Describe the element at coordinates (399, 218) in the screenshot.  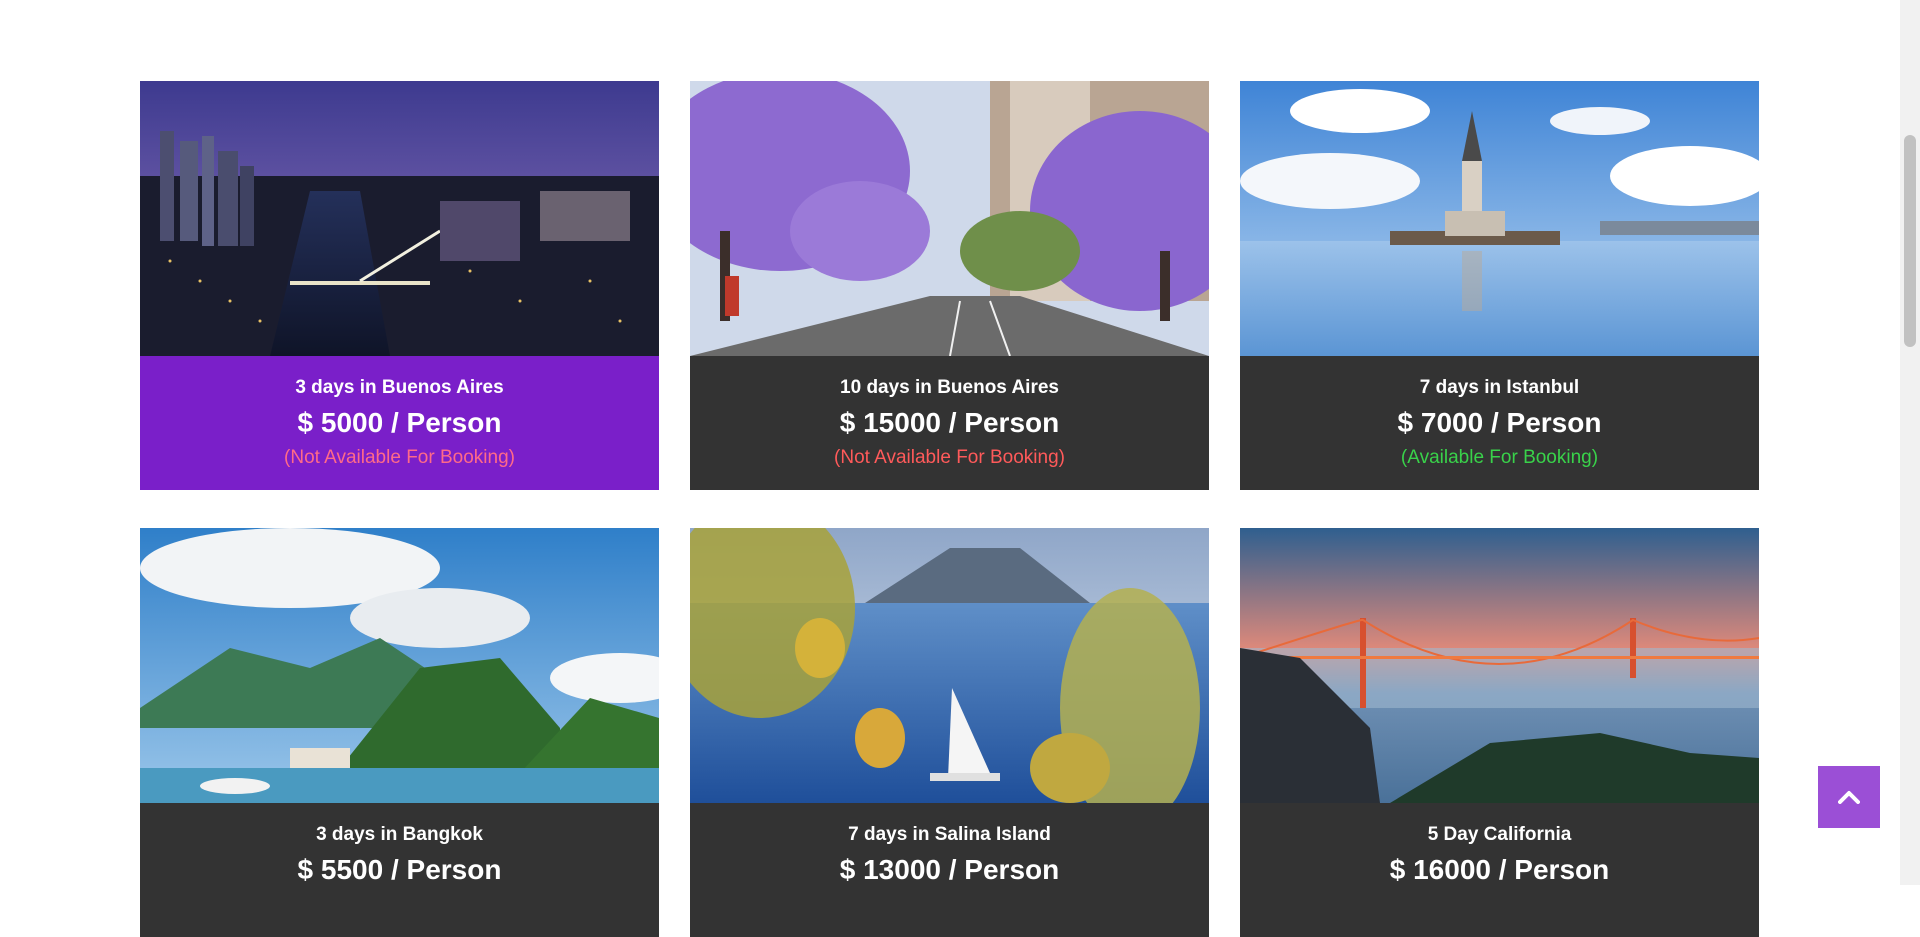
I see `tour-image-buenos-aires-night` at that location.